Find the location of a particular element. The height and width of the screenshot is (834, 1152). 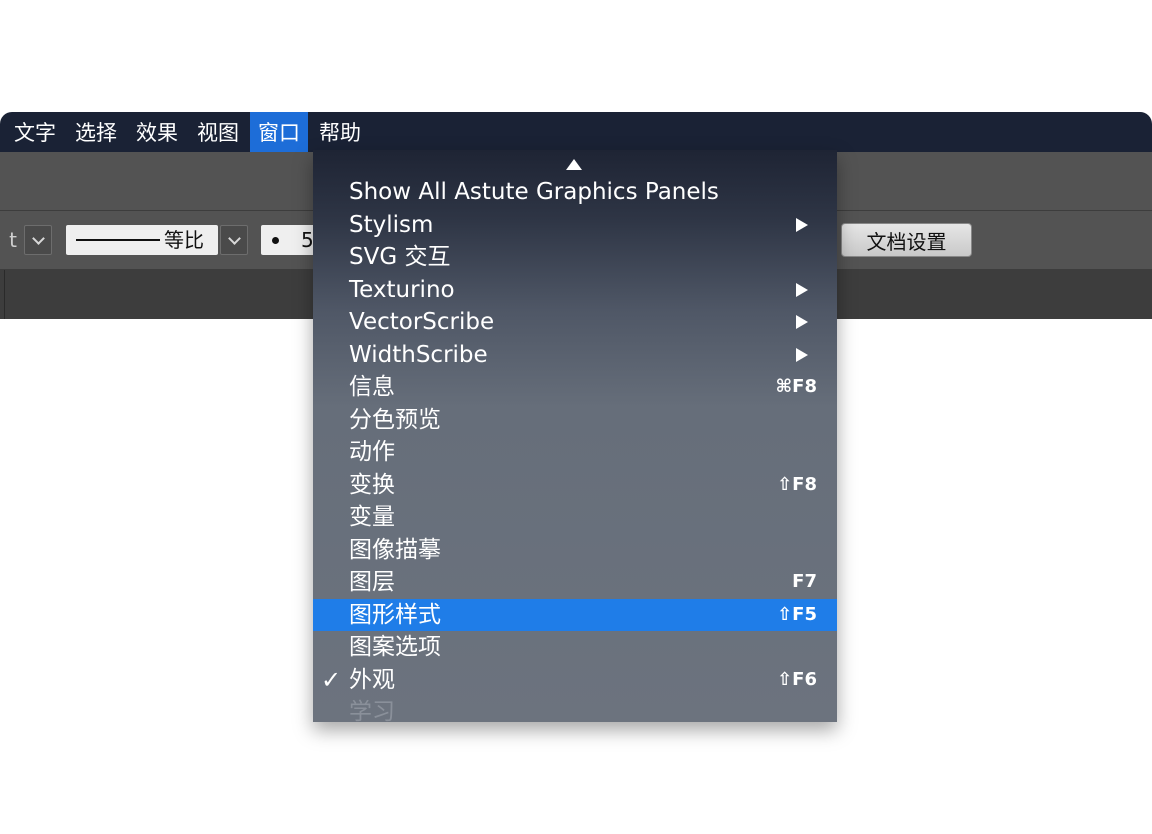

menu-item: 动作 is located at coordinates (575, 452).